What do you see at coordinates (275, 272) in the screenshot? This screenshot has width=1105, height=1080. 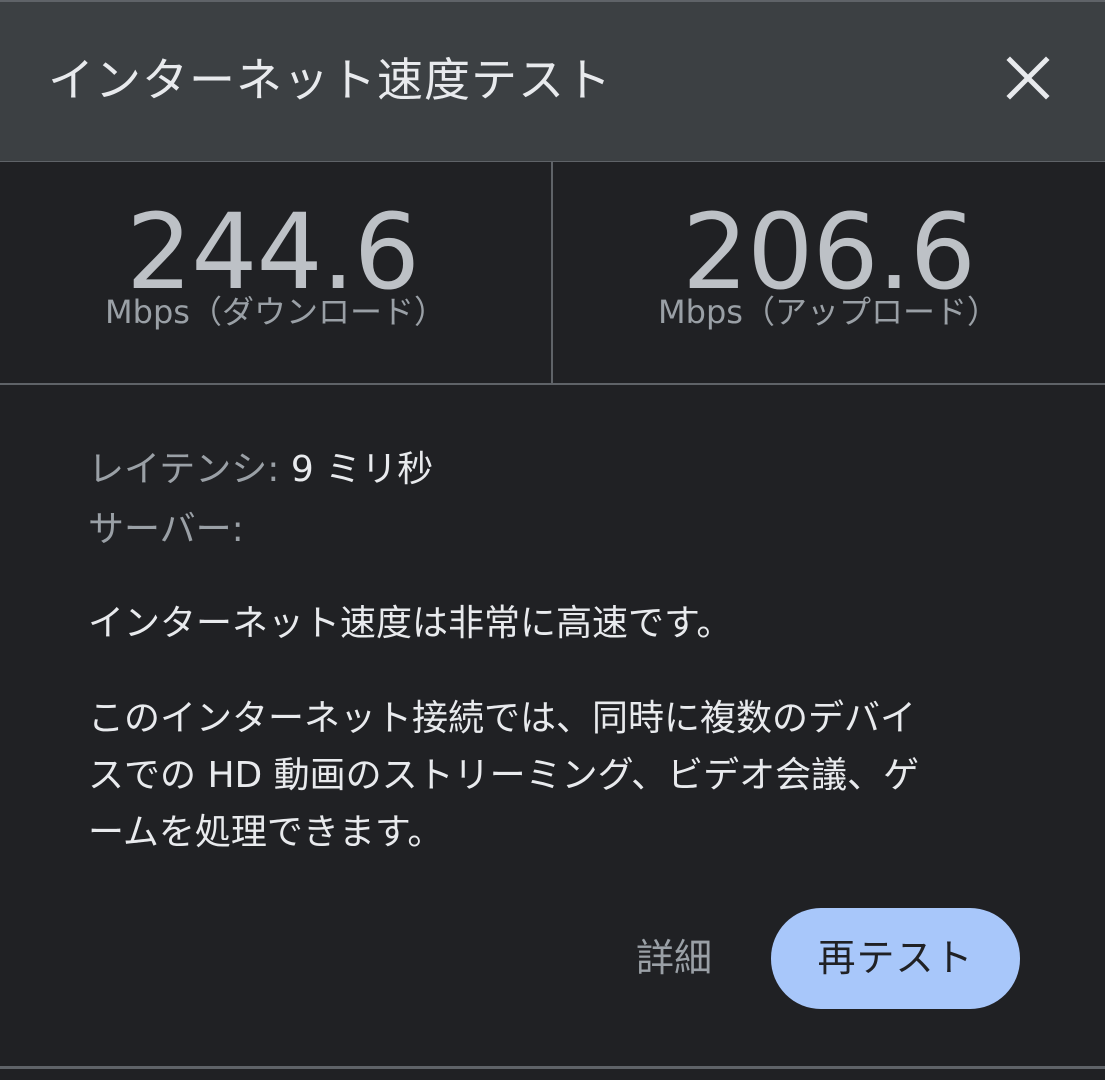 I see `download-result: 244.6 Mbps（ダウンロード）` at bounding box center [275, 272].